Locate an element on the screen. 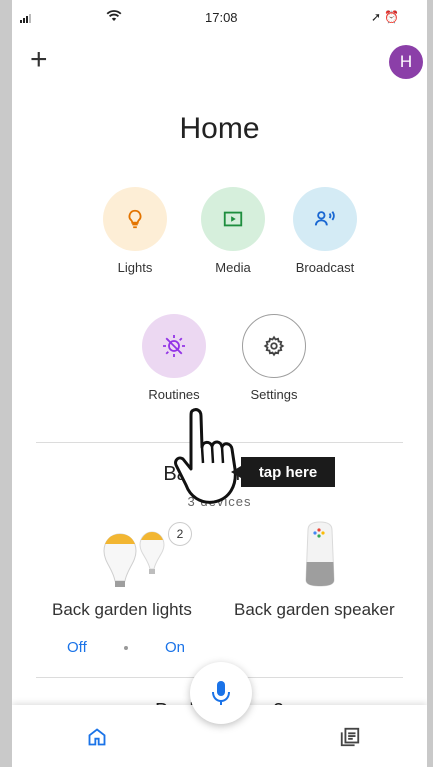  lights-button: Lights is located at coordinates (135, 231).